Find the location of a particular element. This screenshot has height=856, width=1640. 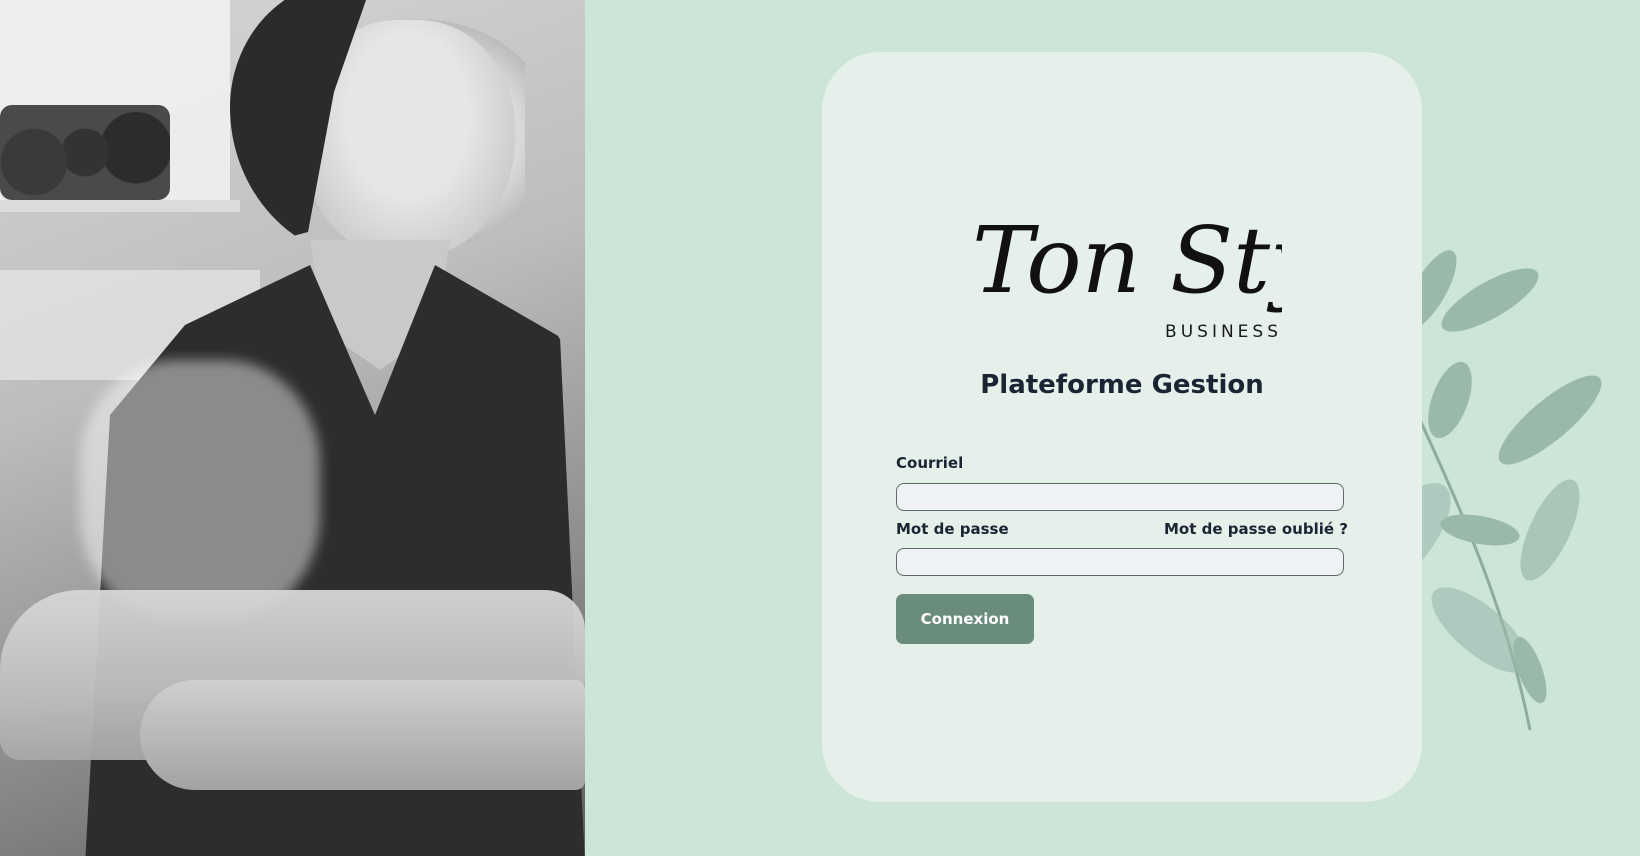

woman-forearm is located at coordinates (362, 735).